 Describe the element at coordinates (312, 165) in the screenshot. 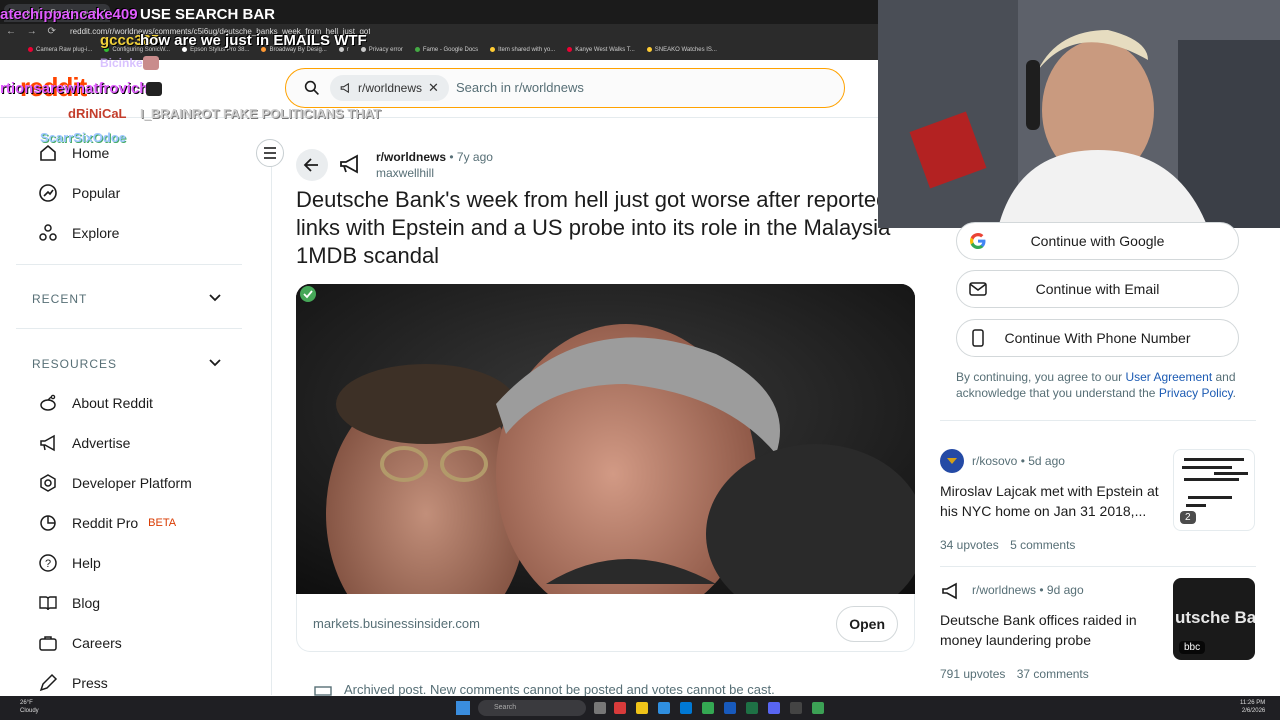

I see `back-button` at that location.